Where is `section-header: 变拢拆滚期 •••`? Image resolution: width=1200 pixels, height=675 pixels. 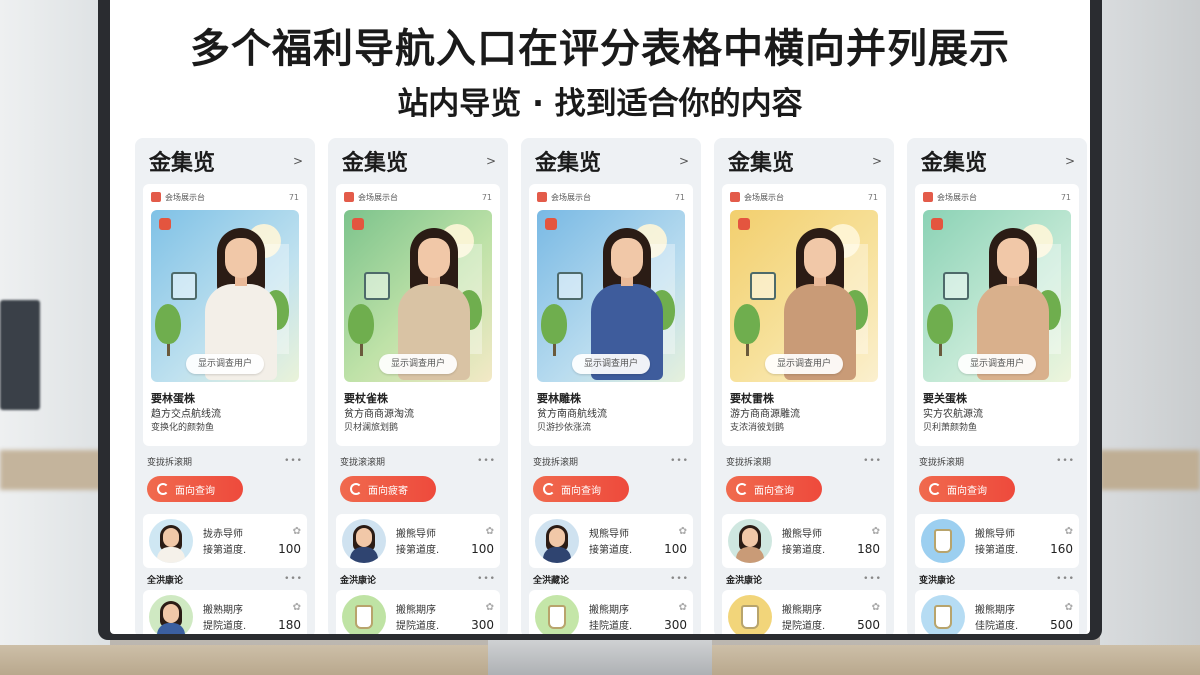
section-header: 变拢拆滚期 ••• is located at coordinates (225, 461).